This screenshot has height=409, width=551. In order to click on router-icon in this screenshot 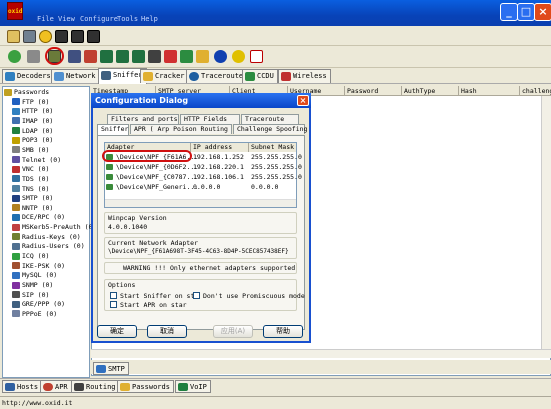, I will do `click(154, 56)`.